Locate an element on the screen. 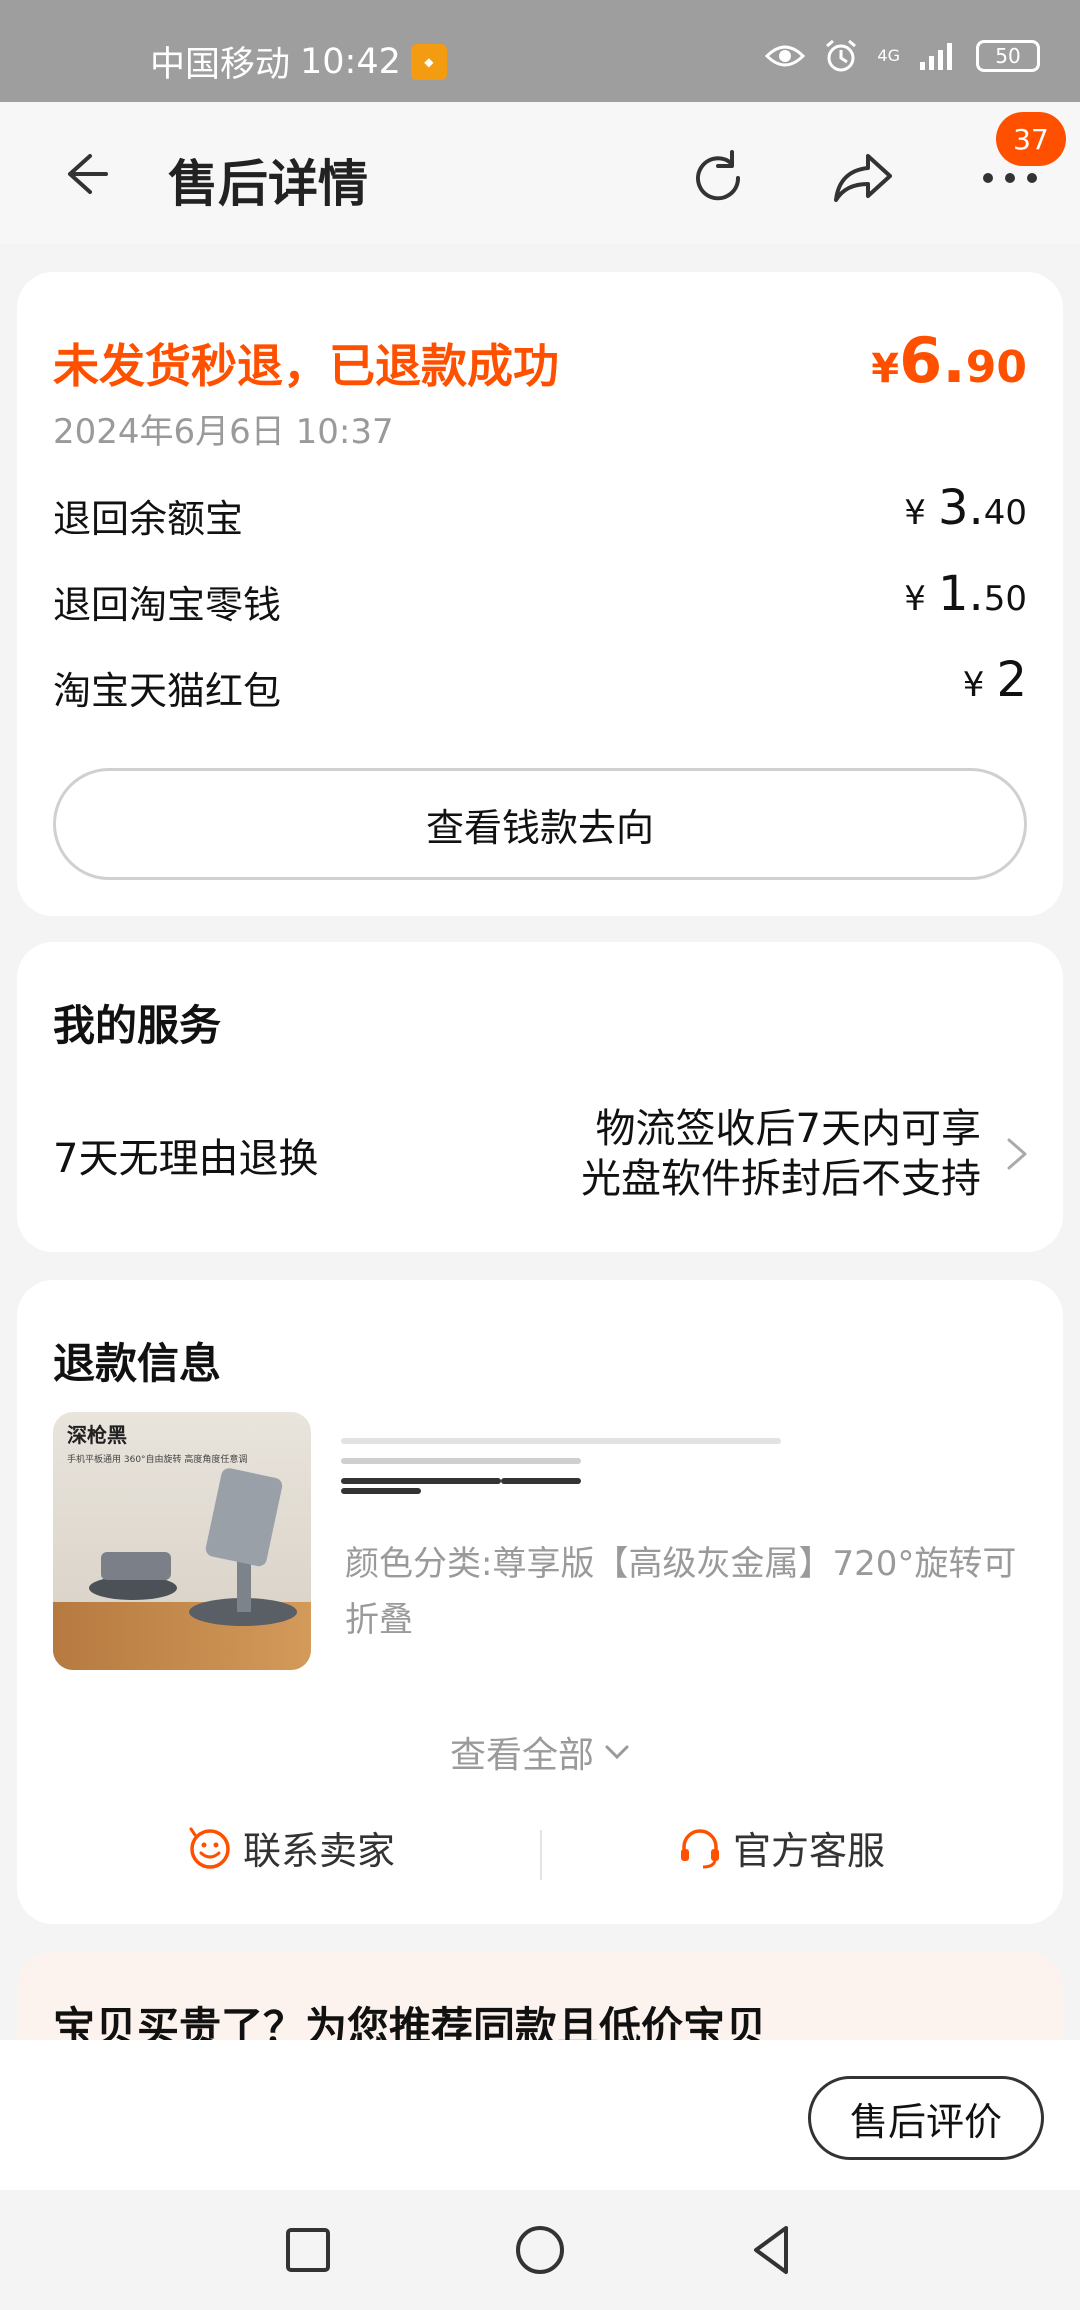  page-title: 售后详情 is located at coordinates (268, 184).